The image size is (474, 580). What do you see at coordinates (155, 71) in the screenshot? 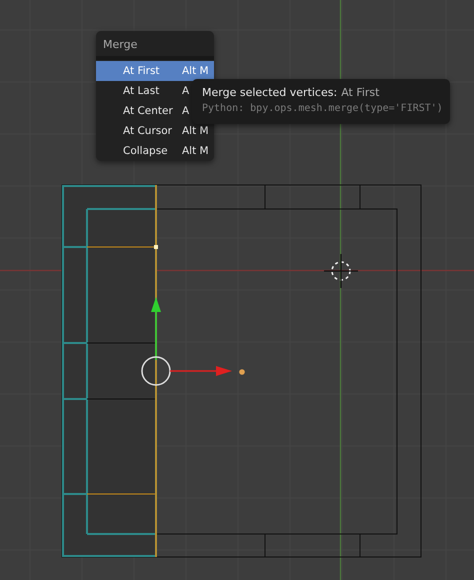
I see `menu-item: At First Alt M` at bounding box center [155, 71].